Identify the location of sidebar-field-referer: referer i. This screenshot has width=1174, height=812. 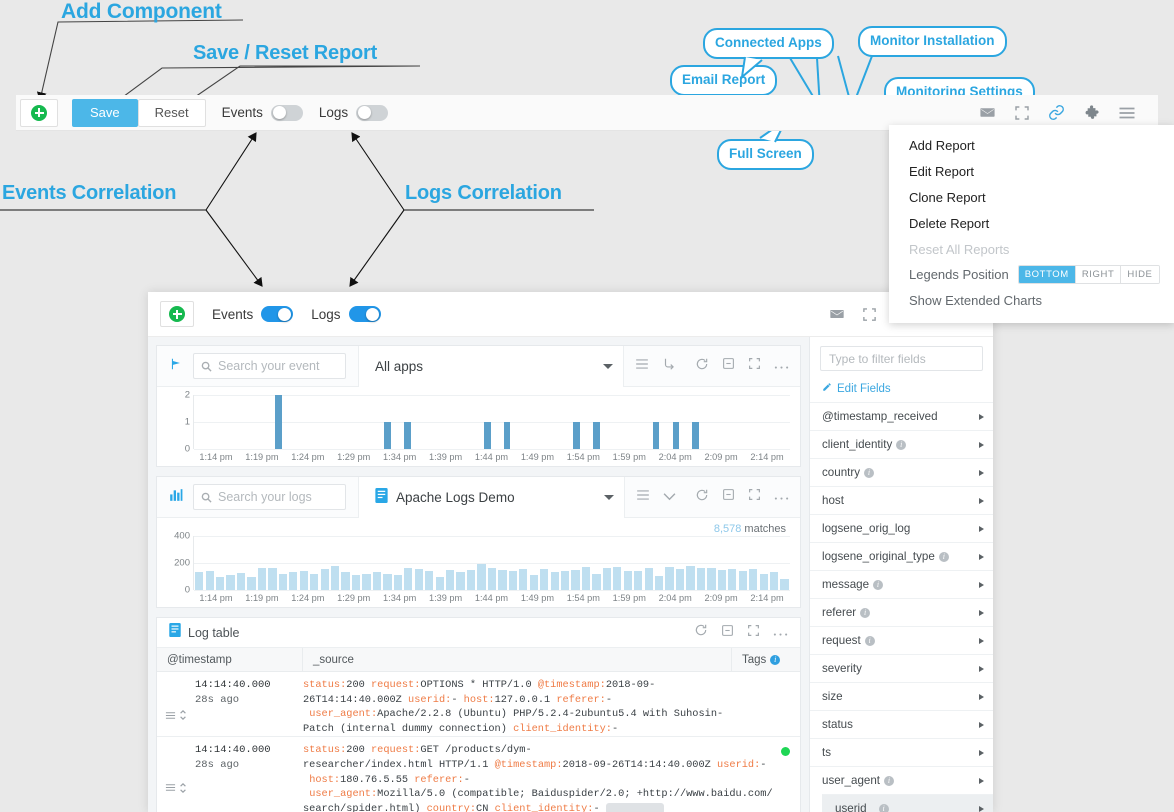
(901, 612).